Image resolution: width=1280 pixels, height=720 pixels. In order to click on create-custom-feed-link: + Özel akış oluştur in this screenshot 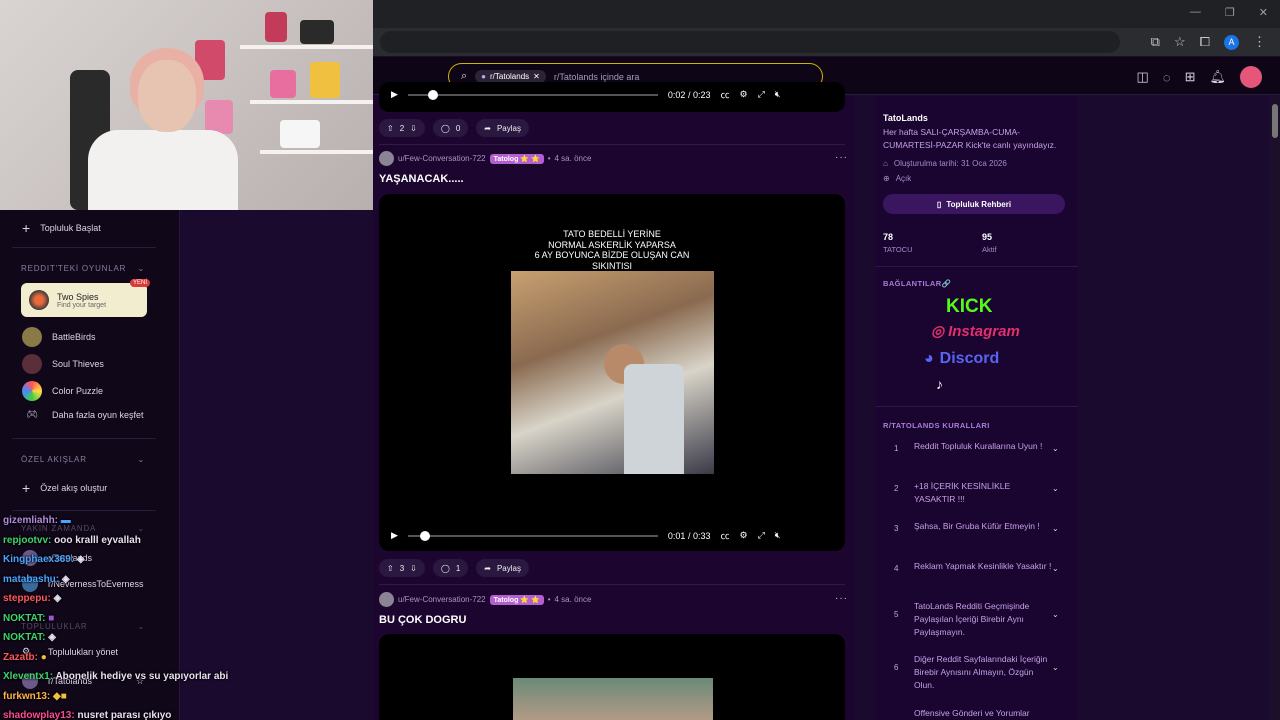, I will do `click(64, 488)`.